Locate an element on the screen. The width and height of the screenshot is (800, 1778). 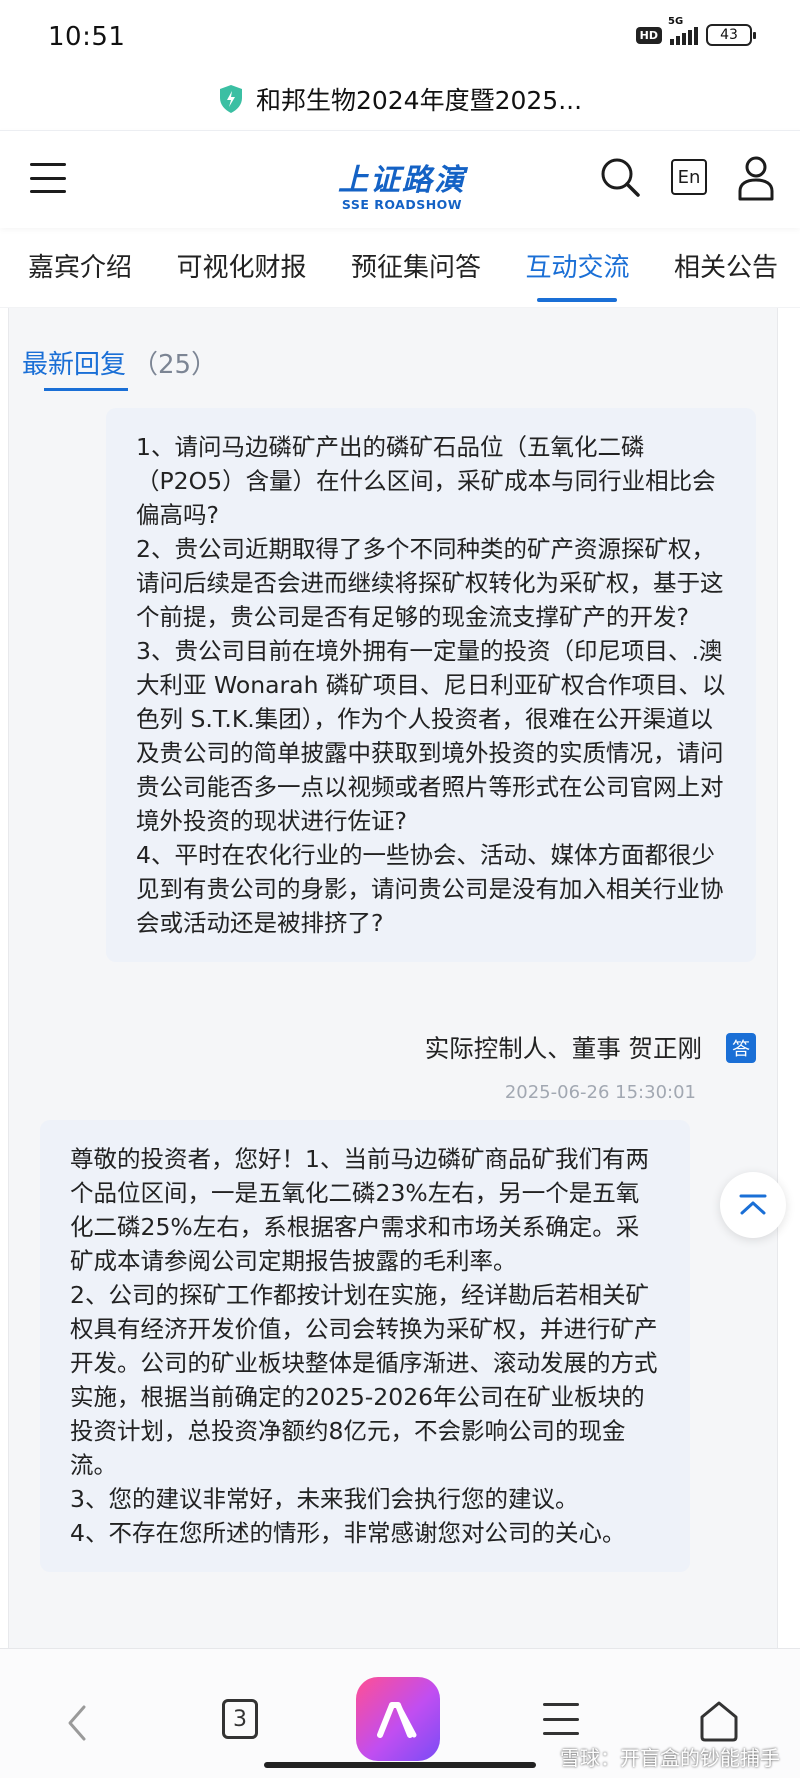
tab-announcements: 相关公告 is located at coordinates (726, 268).